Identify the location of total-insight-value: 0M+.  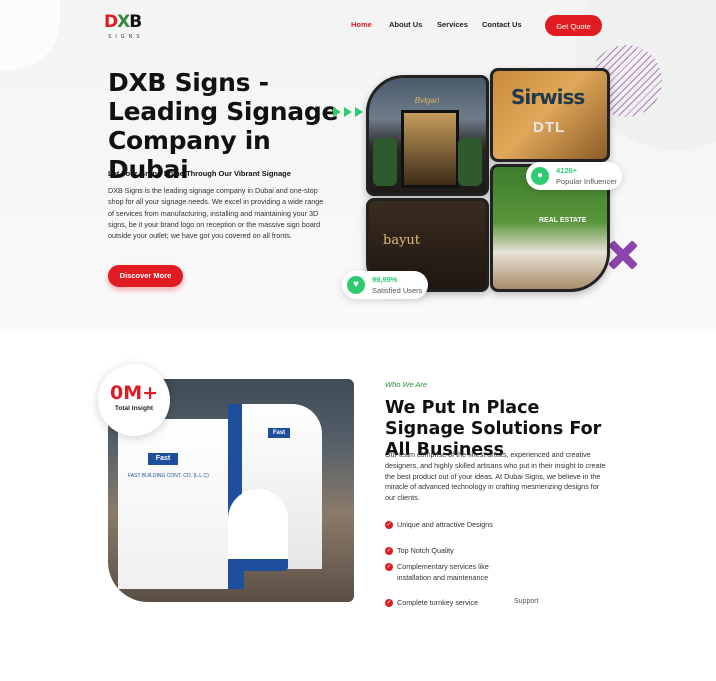
(134, 393).